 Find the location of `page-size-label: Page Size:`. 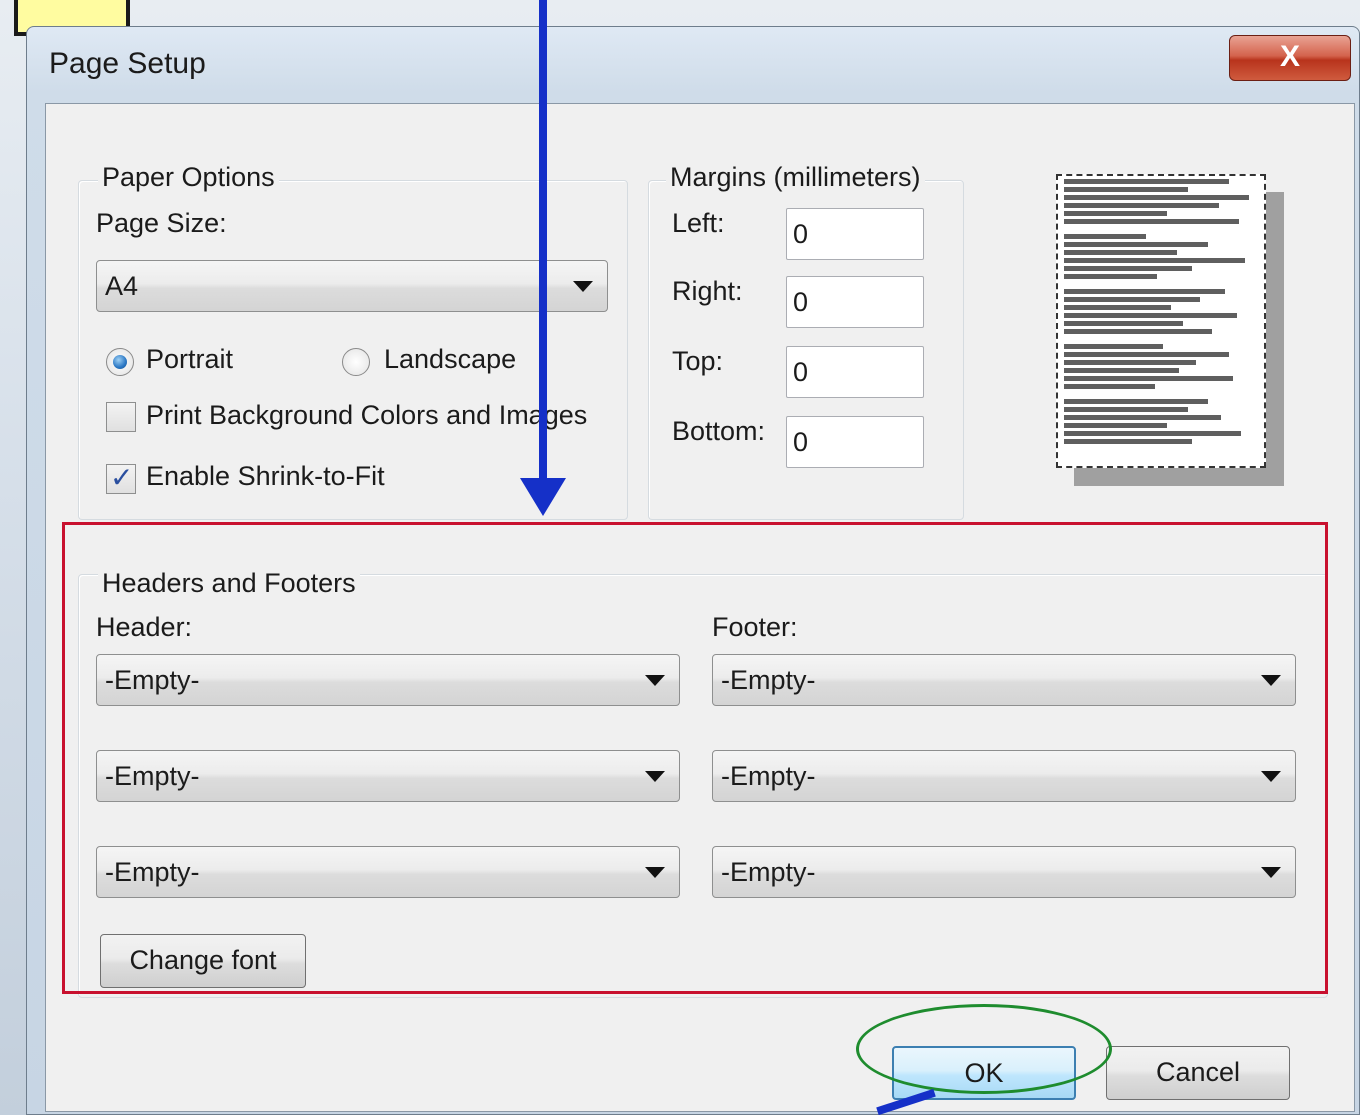

page-size-label: Page Size: is located at coordinates (161, 223).